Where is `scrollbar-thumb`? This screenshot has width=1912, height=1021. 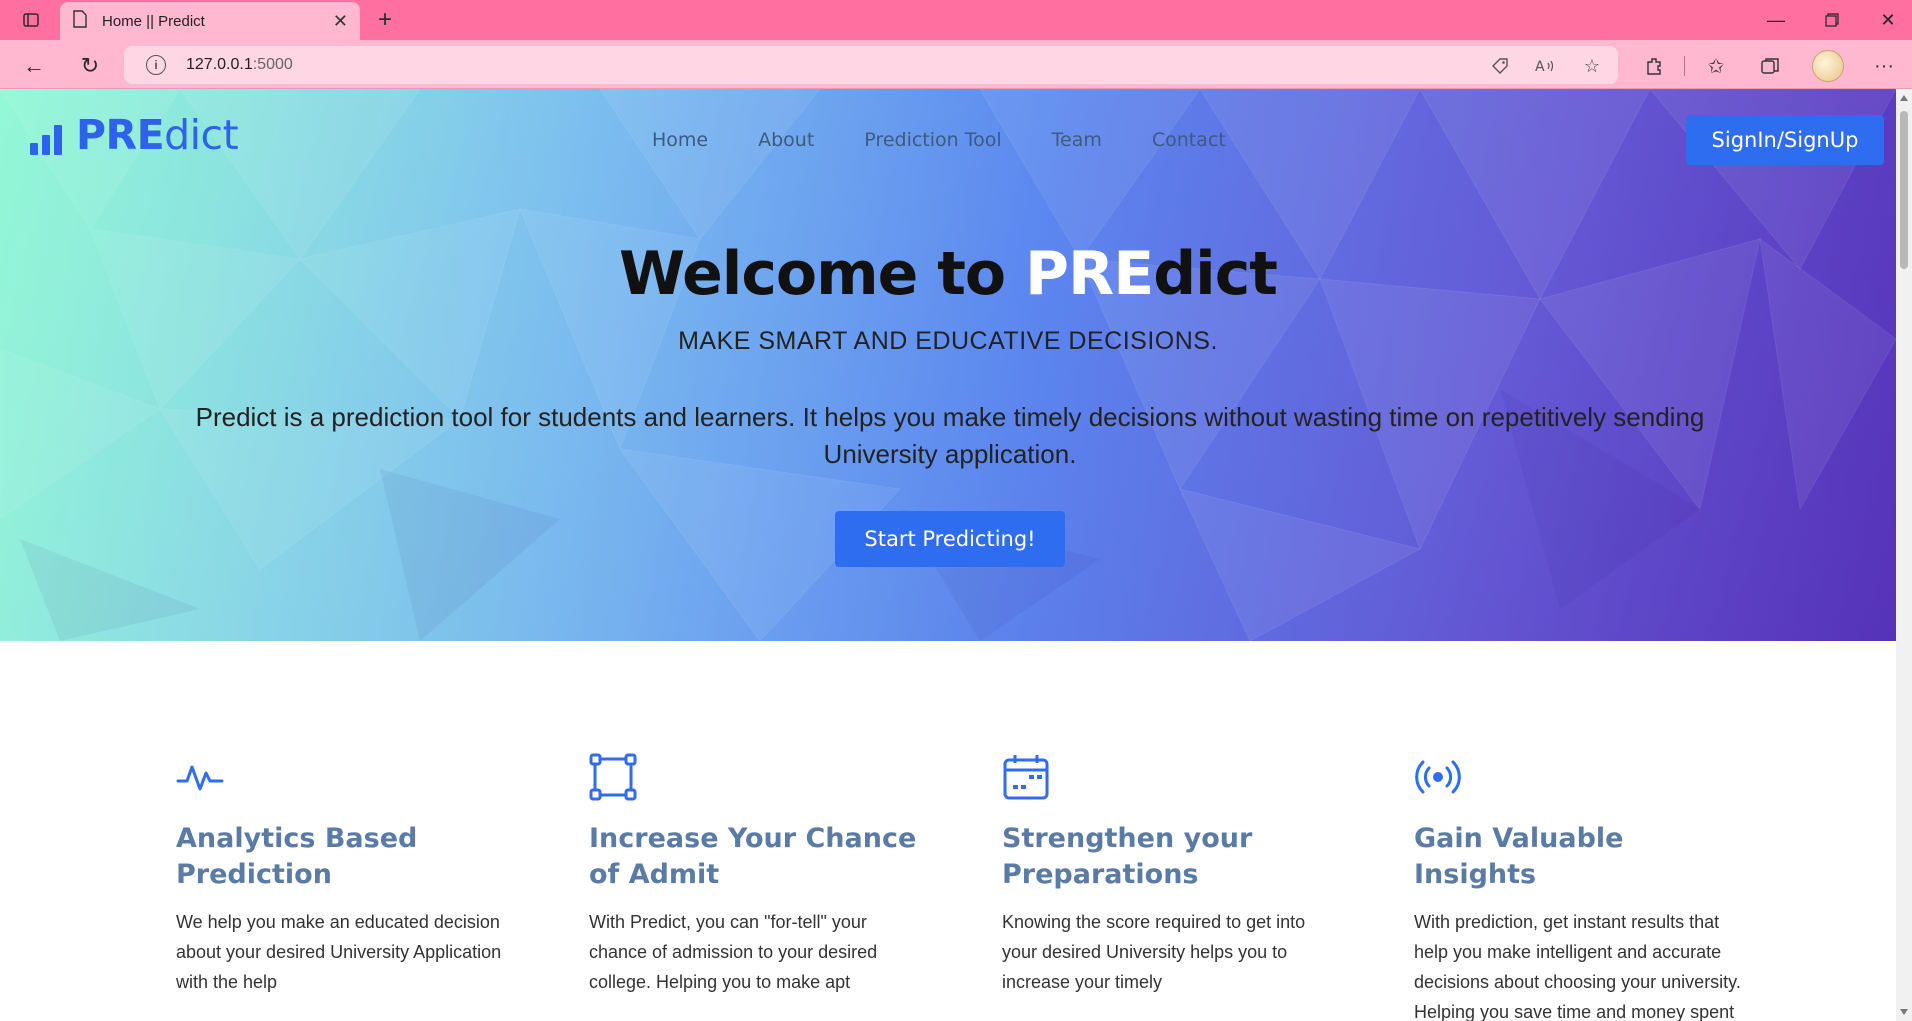 scrollbar-thumb is located at coordinates (1904, 190).